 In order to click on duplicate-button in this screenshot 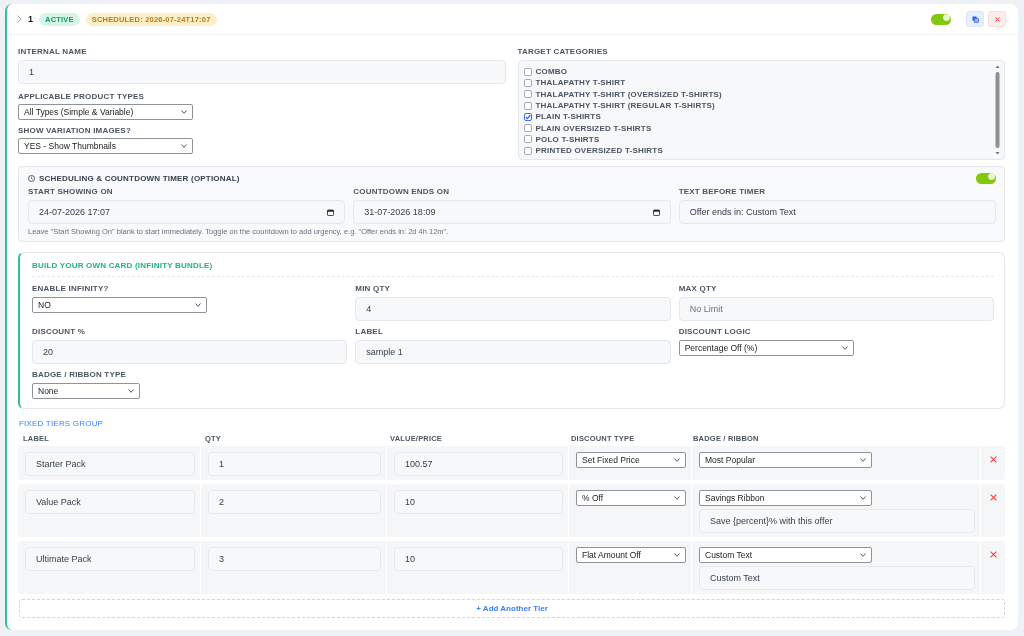, I will do `click(975, 19)`.